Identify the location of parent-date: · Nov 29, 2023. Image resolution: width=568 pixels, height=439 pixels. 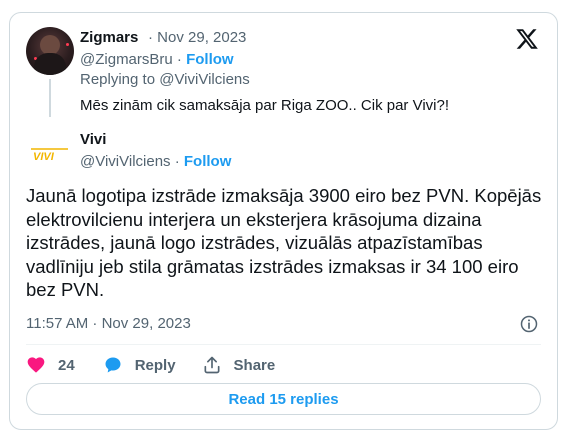
(197, 37).